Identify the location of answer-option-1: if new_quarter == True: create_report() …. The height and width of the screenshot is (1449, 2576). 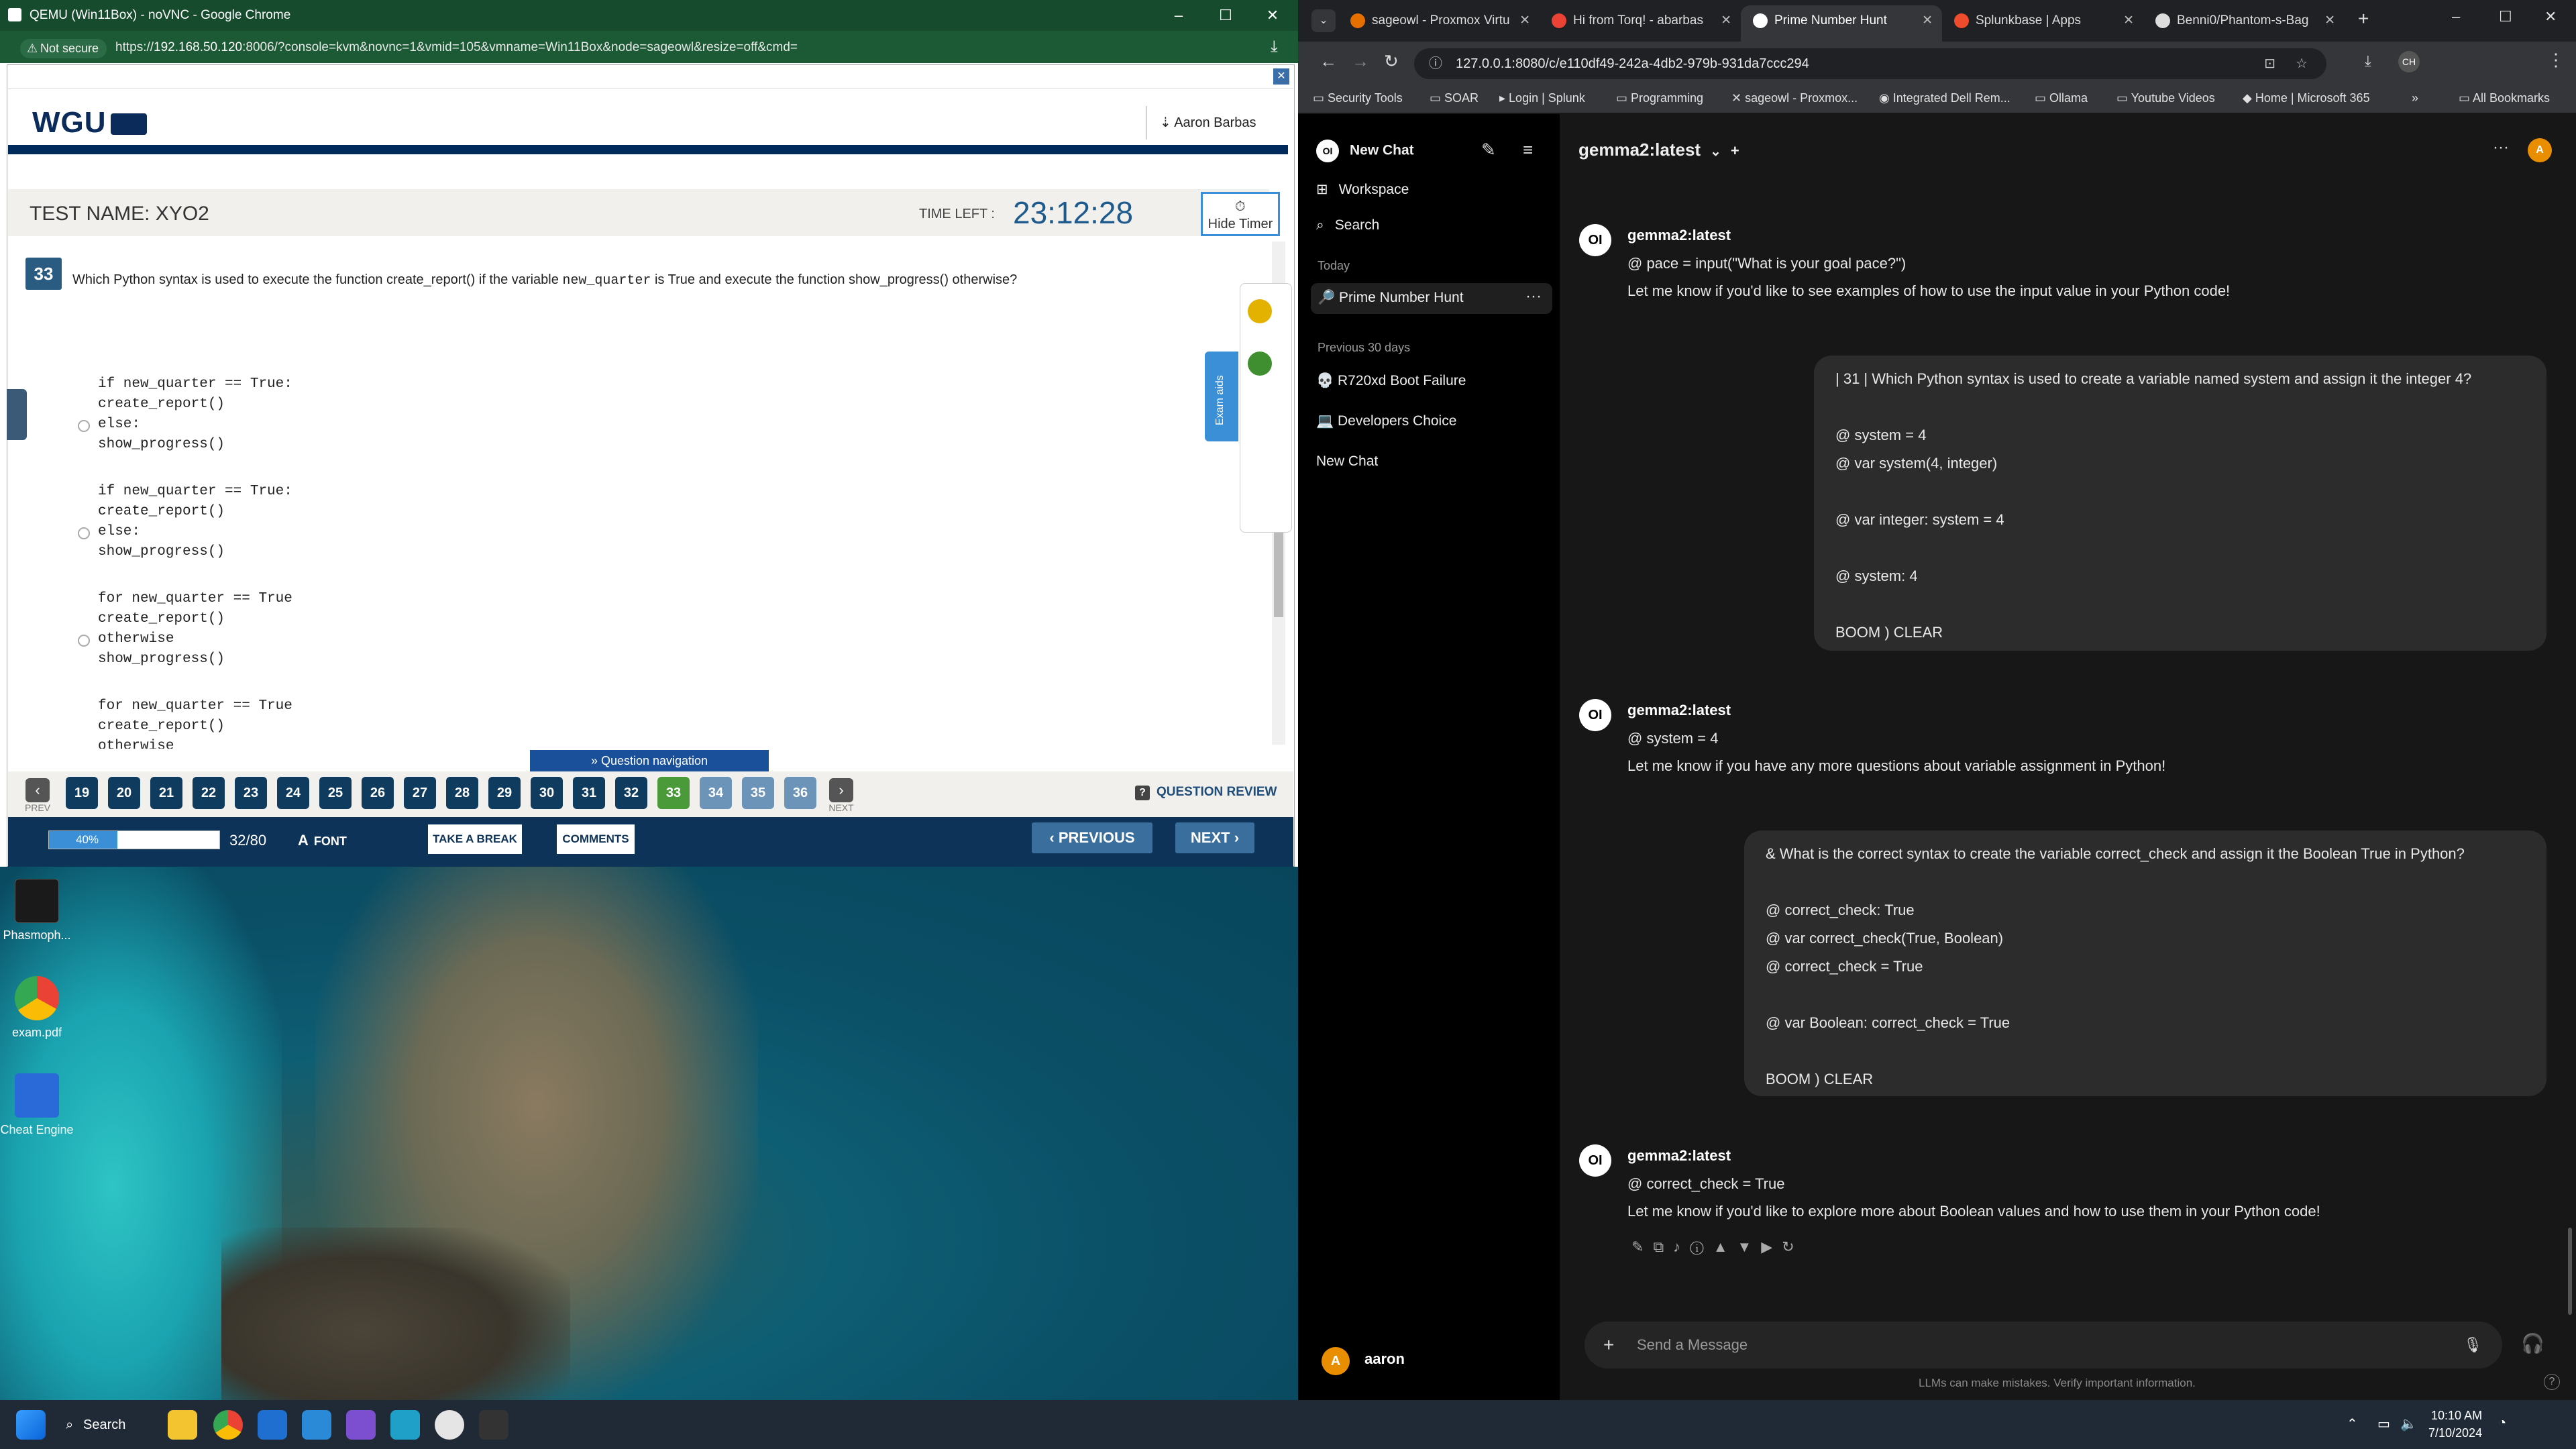
(195, 414).